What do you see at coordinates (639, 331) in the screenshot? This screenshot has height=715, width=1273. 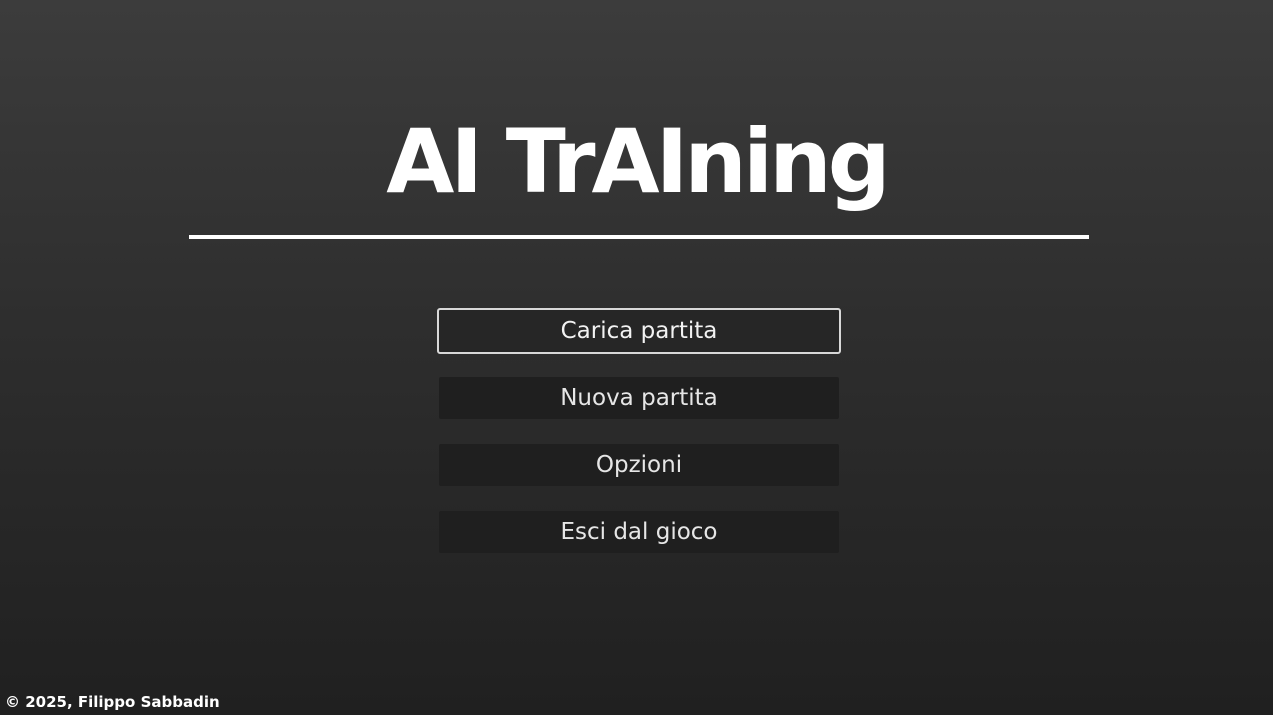 I see `load-game-button: Carica partita` at bounding box center [639, 331].